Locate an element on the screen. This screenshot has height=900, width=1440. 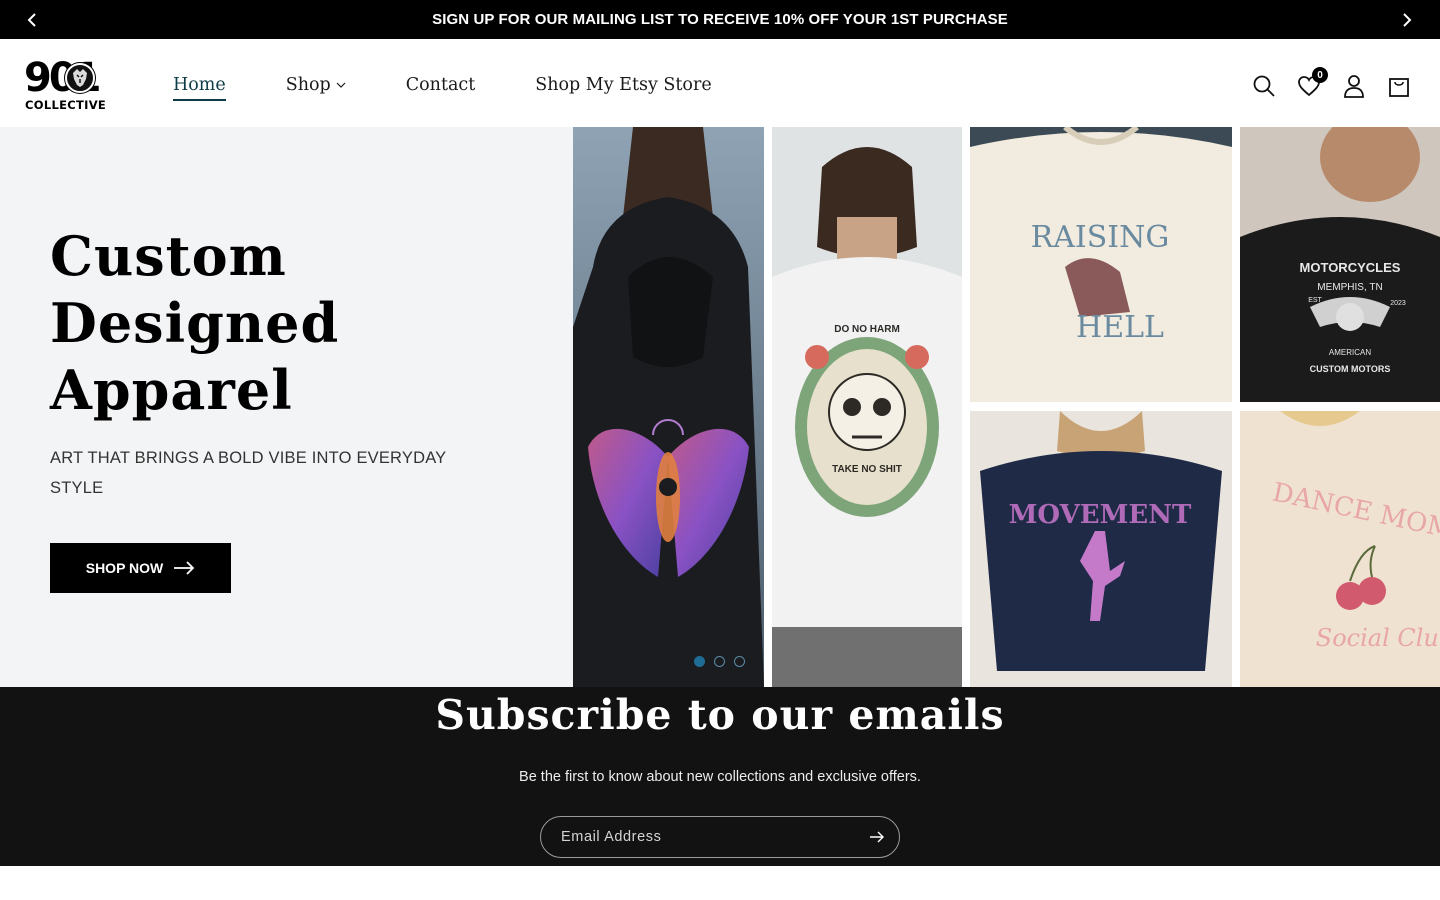
moto-tee-text-top: MOTORCYCLES is located at coordinates (1350, 267).